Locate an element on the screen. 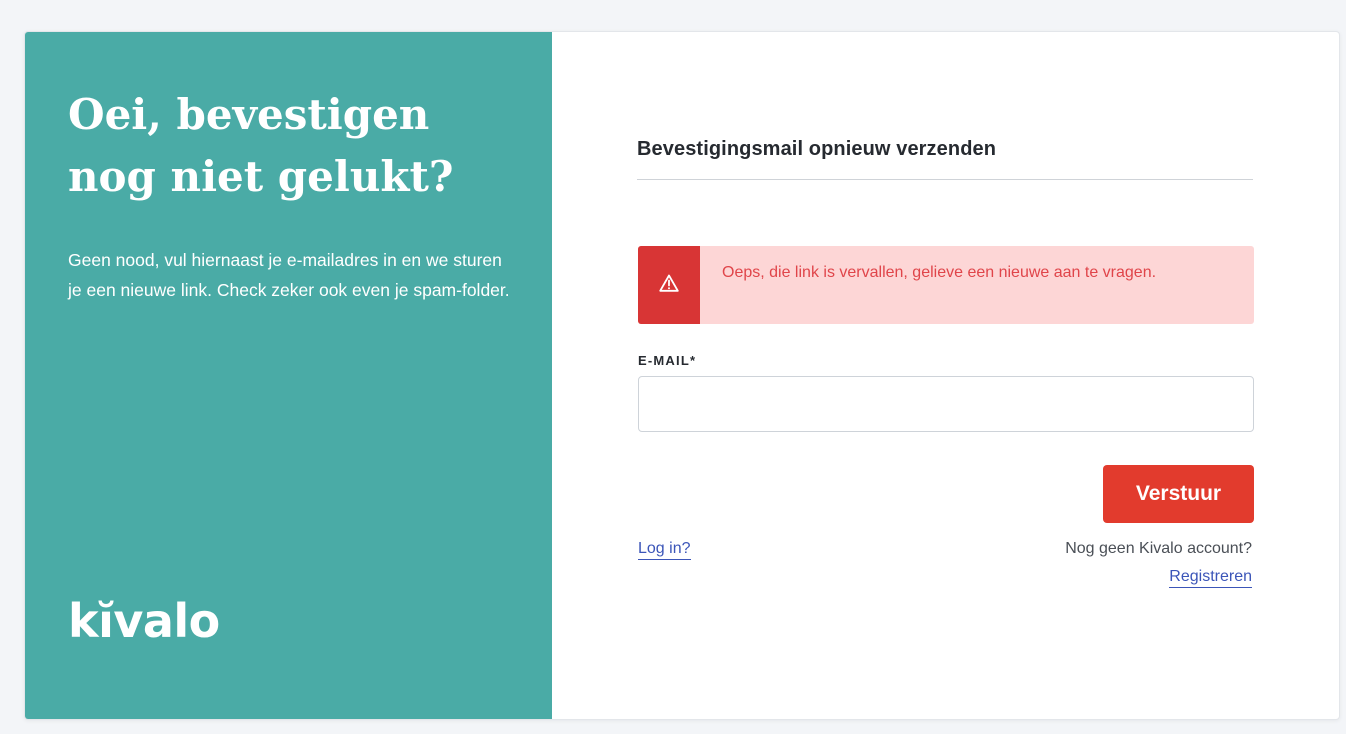  register-block: Nog geen Kivalo account? Registreren is located at coordinates (1158, 563).